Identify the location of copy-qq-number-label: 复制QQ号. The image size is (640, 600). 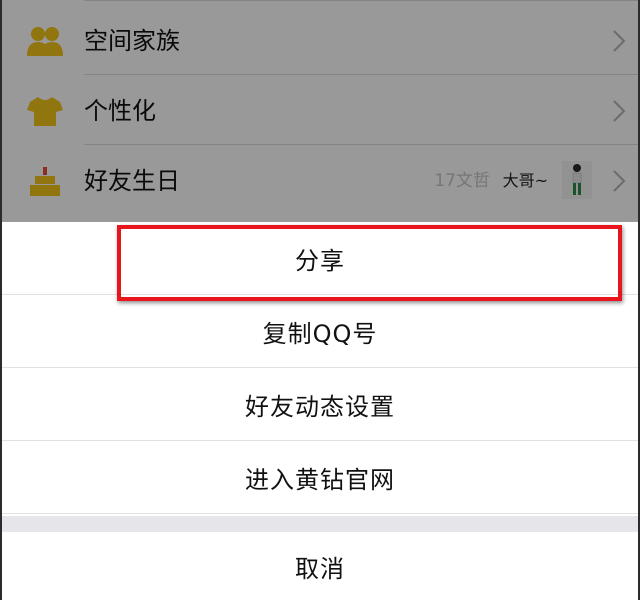
(320, 333).